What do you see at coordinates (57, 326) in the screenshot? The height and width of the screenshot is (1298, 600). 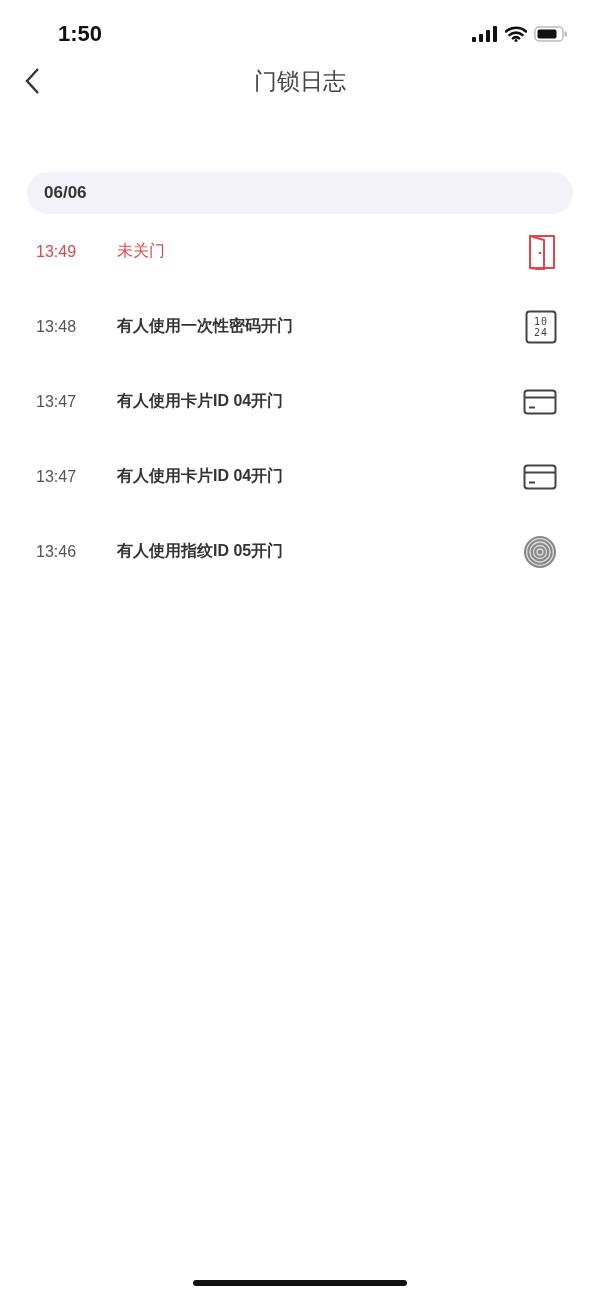 I see `event-time: 13:48` at bounding box center [57, 326].